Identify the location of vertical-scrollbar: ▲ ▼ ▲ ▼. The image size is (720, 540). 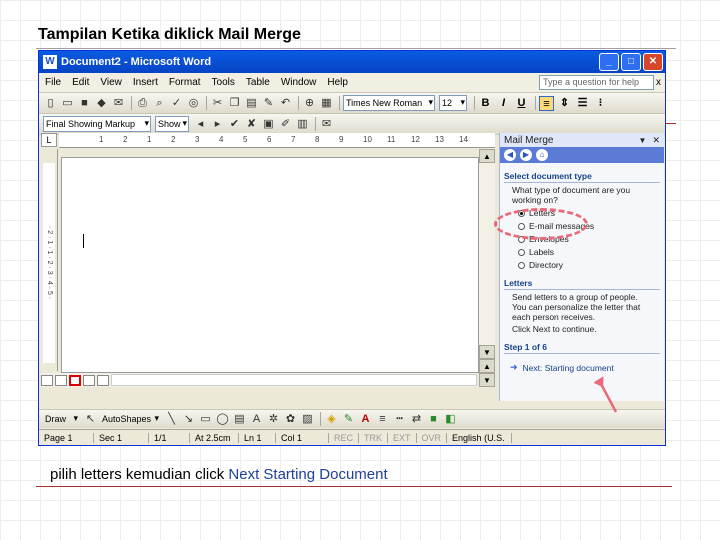
(487, 268).